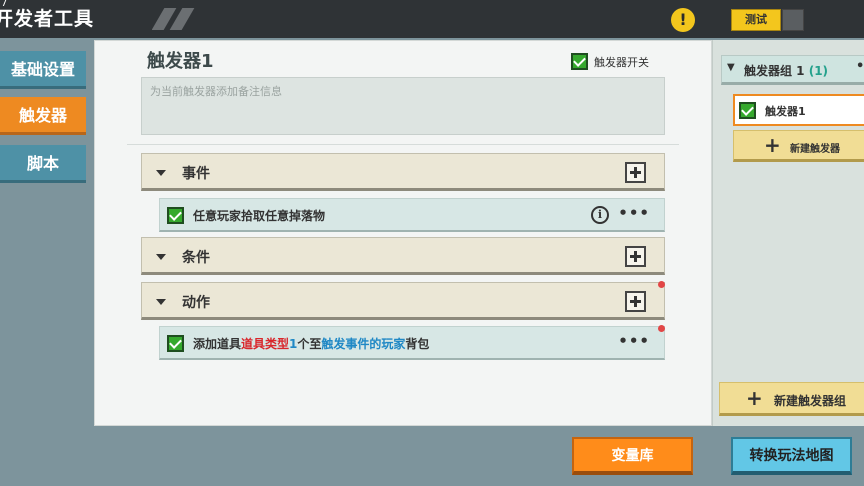 The image size is (864, 486). Describe the element at coordinates (412, 215) in the screenshot. I see `event-row: 任意玩家拾取任意掉落物 i •••` at that location.